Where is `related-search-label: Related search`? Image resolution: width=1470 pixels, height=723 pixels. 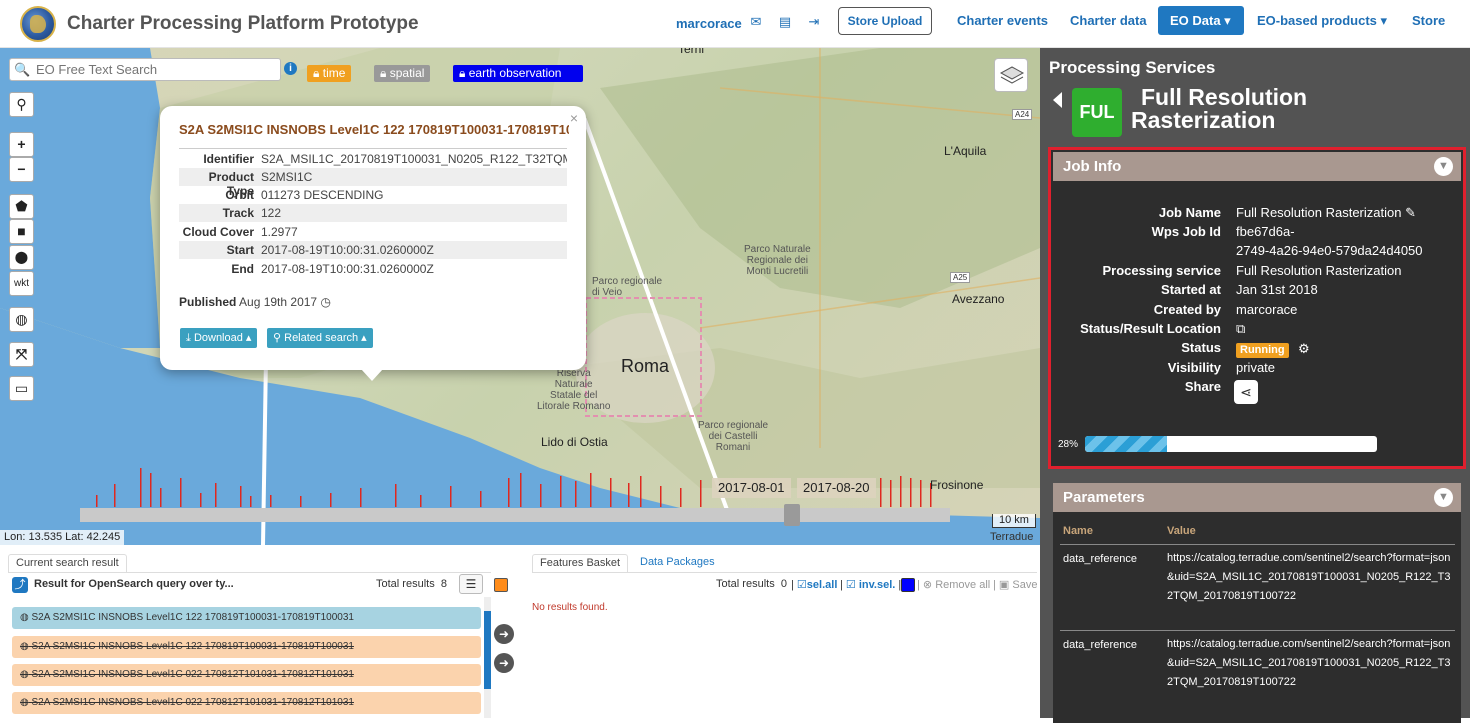 related-search-label: Related search is located at coordinates (321, 338).